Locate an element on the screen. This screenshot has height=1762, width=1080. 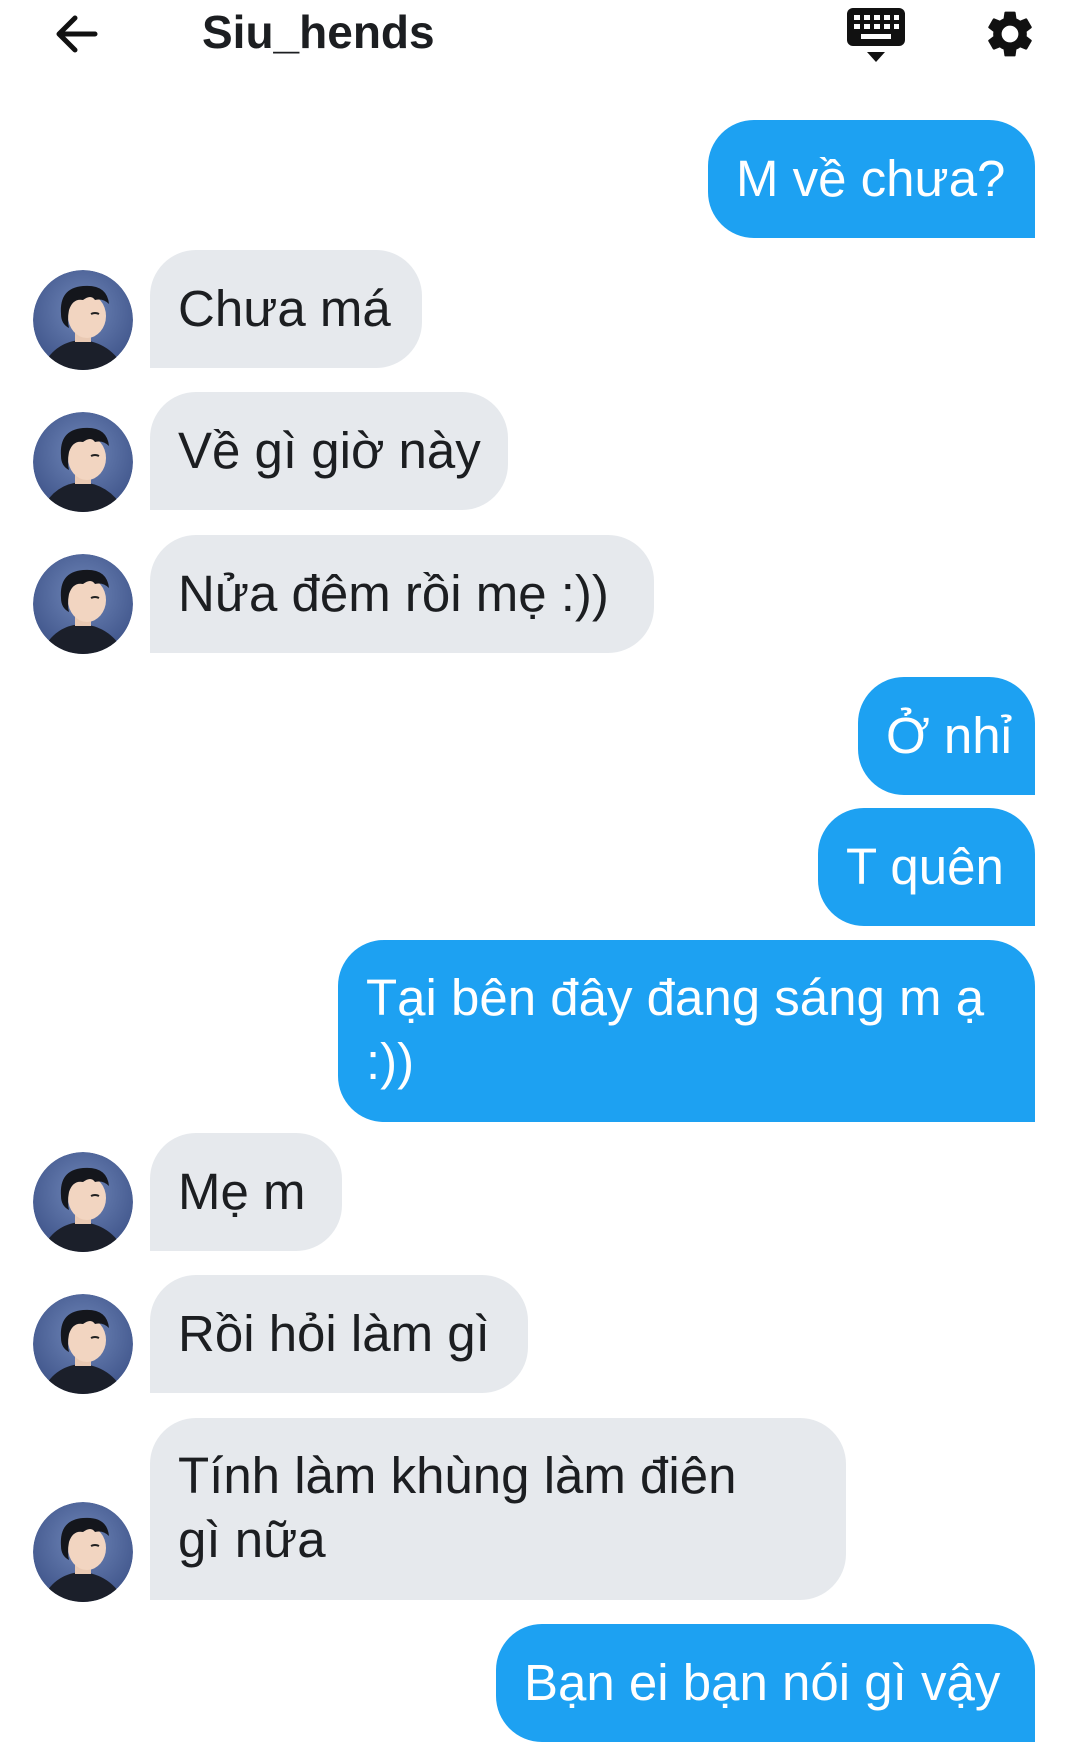
arrow-left-icon is located at coordinates (77, 34).